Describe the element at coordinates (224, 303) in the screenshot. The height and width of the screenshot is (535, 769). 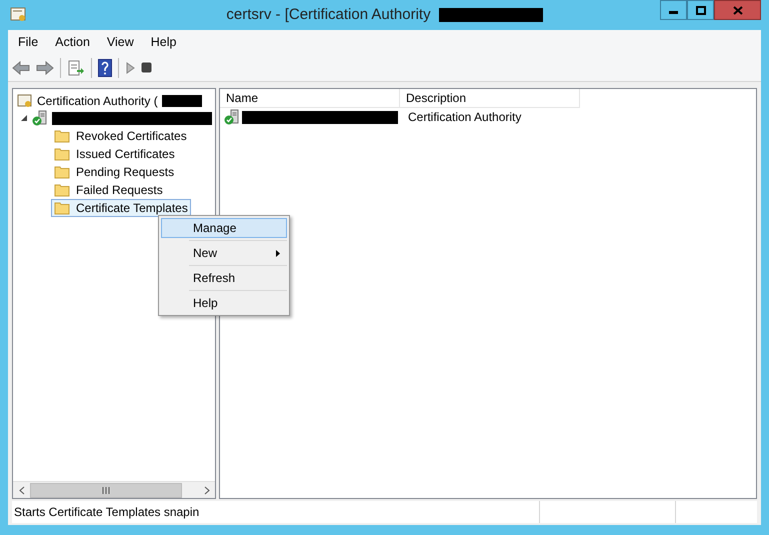
I see `context-menu-item: Help` at that location.